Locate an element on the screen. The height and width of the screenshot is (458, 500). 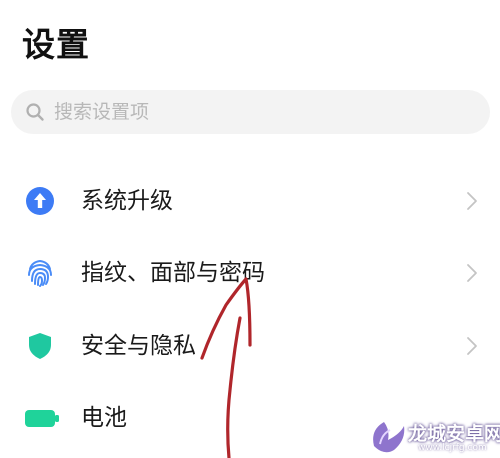
search-icon is located at coordinates (35, 112).